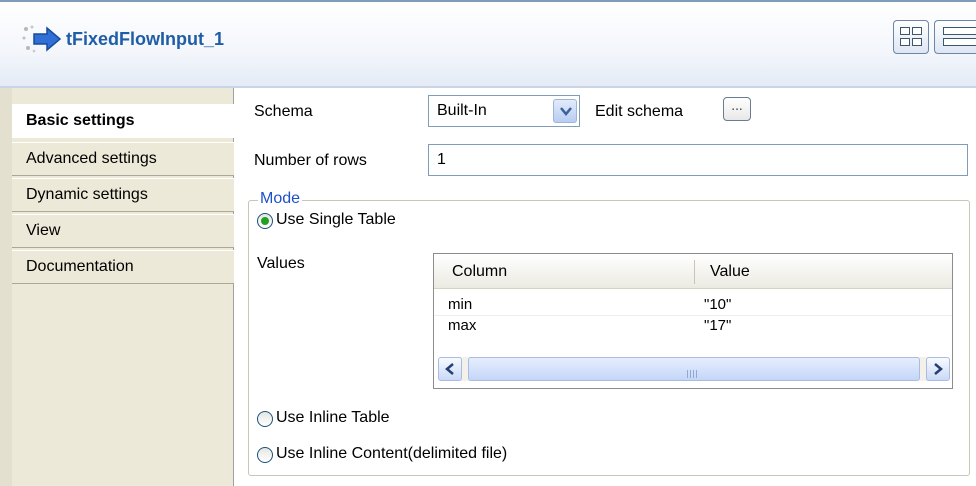  What do you see at coordinates (955, 37) in the screenshot?
I see `layout-list-button` at bounding box center [955, 37].